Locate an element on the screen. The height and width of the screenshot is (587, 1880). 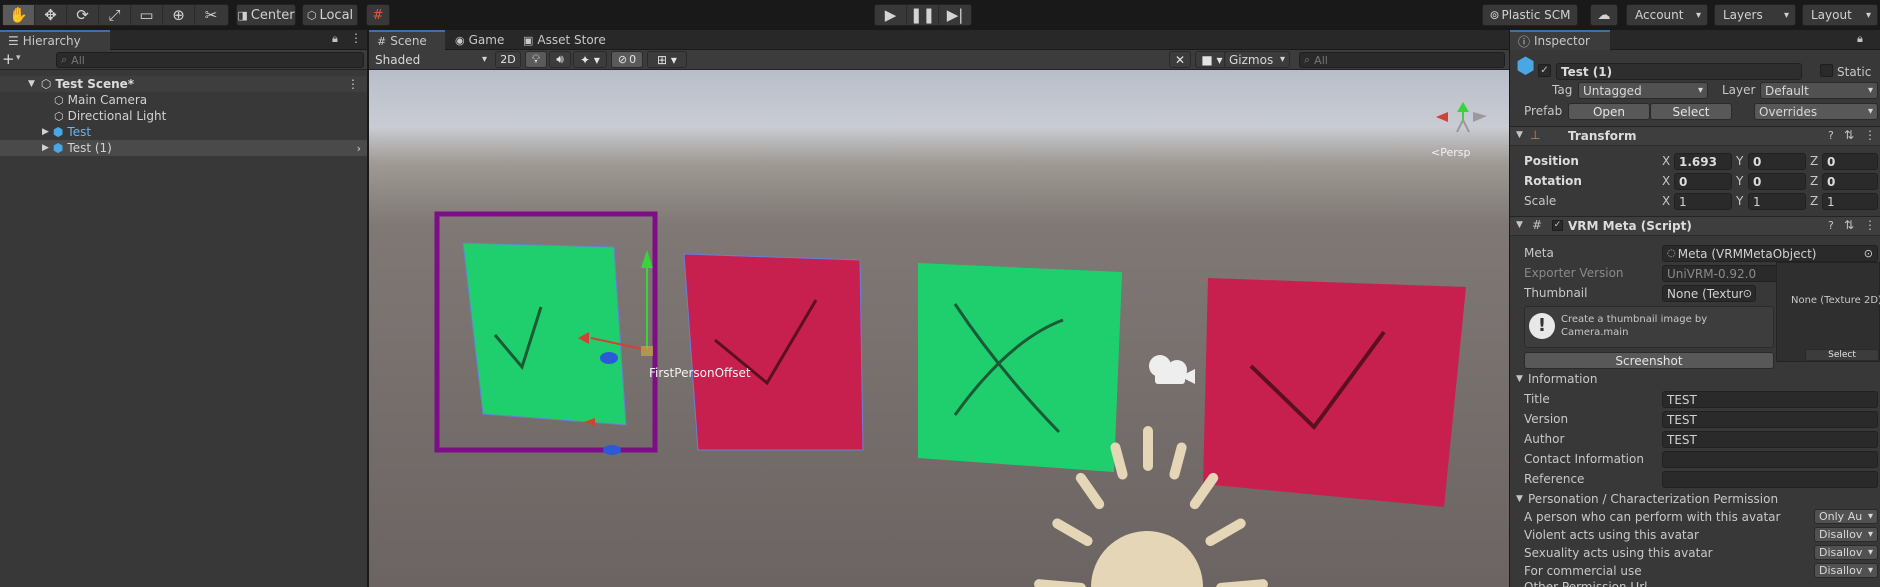
tab-inspector: ⓘ Inspector is located at coordinates (1560, 40).